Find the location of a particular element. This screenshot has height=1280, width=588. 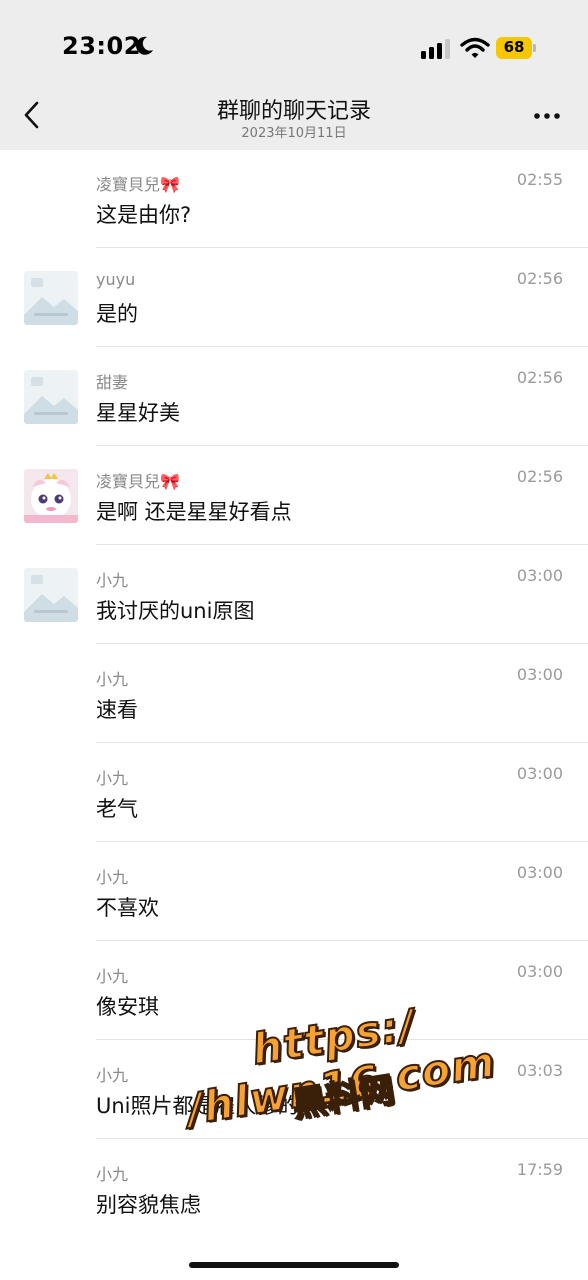

message-text: 不喜欢 is located at coordinates (127, 908).